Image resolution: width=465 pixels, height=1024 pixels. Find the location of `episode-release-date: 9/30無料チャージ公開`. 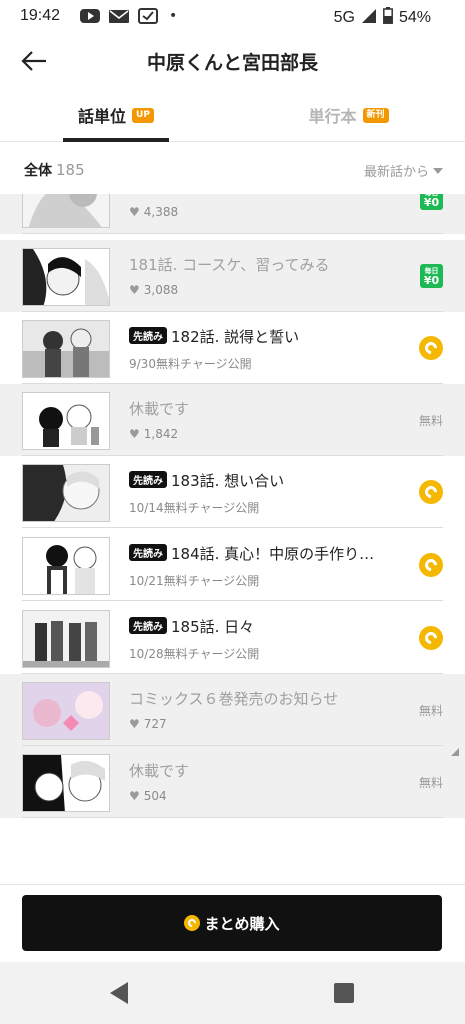

episode-release-date: 9/30無料チャージ公開 is located at coordinates (190, 363).